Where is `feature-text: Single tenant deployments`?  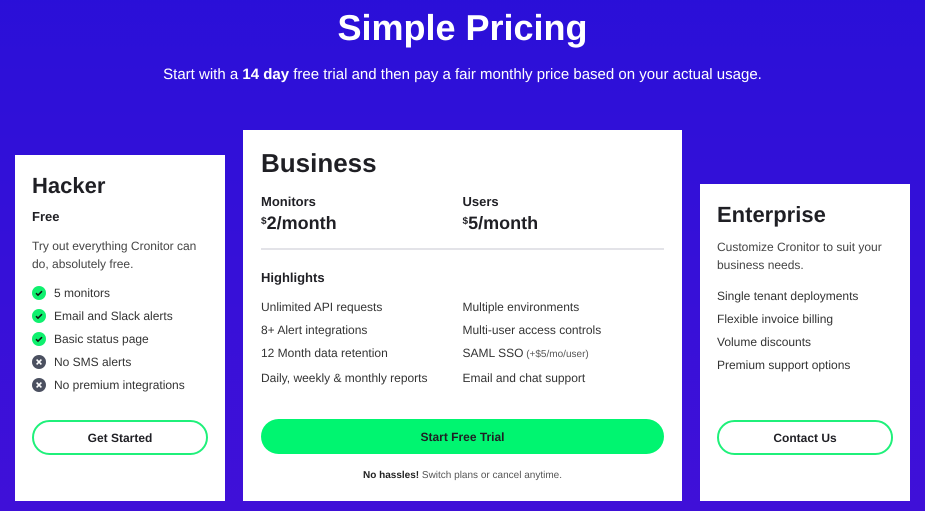 feature-text: Single tenant deployments is located at coordinates (788, 296).